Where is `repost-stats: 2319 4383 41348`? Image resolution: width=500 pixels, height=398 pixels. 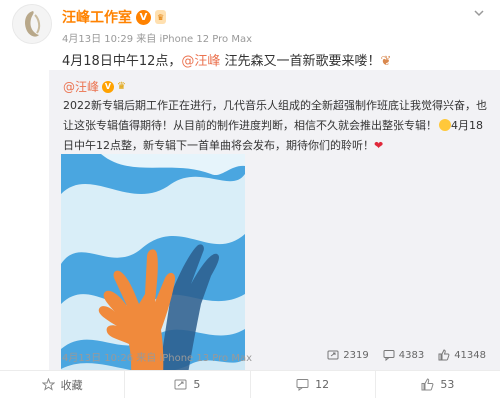
repost-stats: 2319 4383 41348 is located at coordinates (406, 355).